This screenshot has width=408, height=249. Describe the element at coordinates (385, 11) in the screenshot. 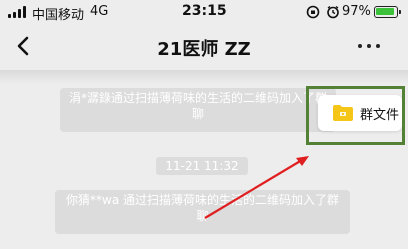

I see `battery-fill` at that location.